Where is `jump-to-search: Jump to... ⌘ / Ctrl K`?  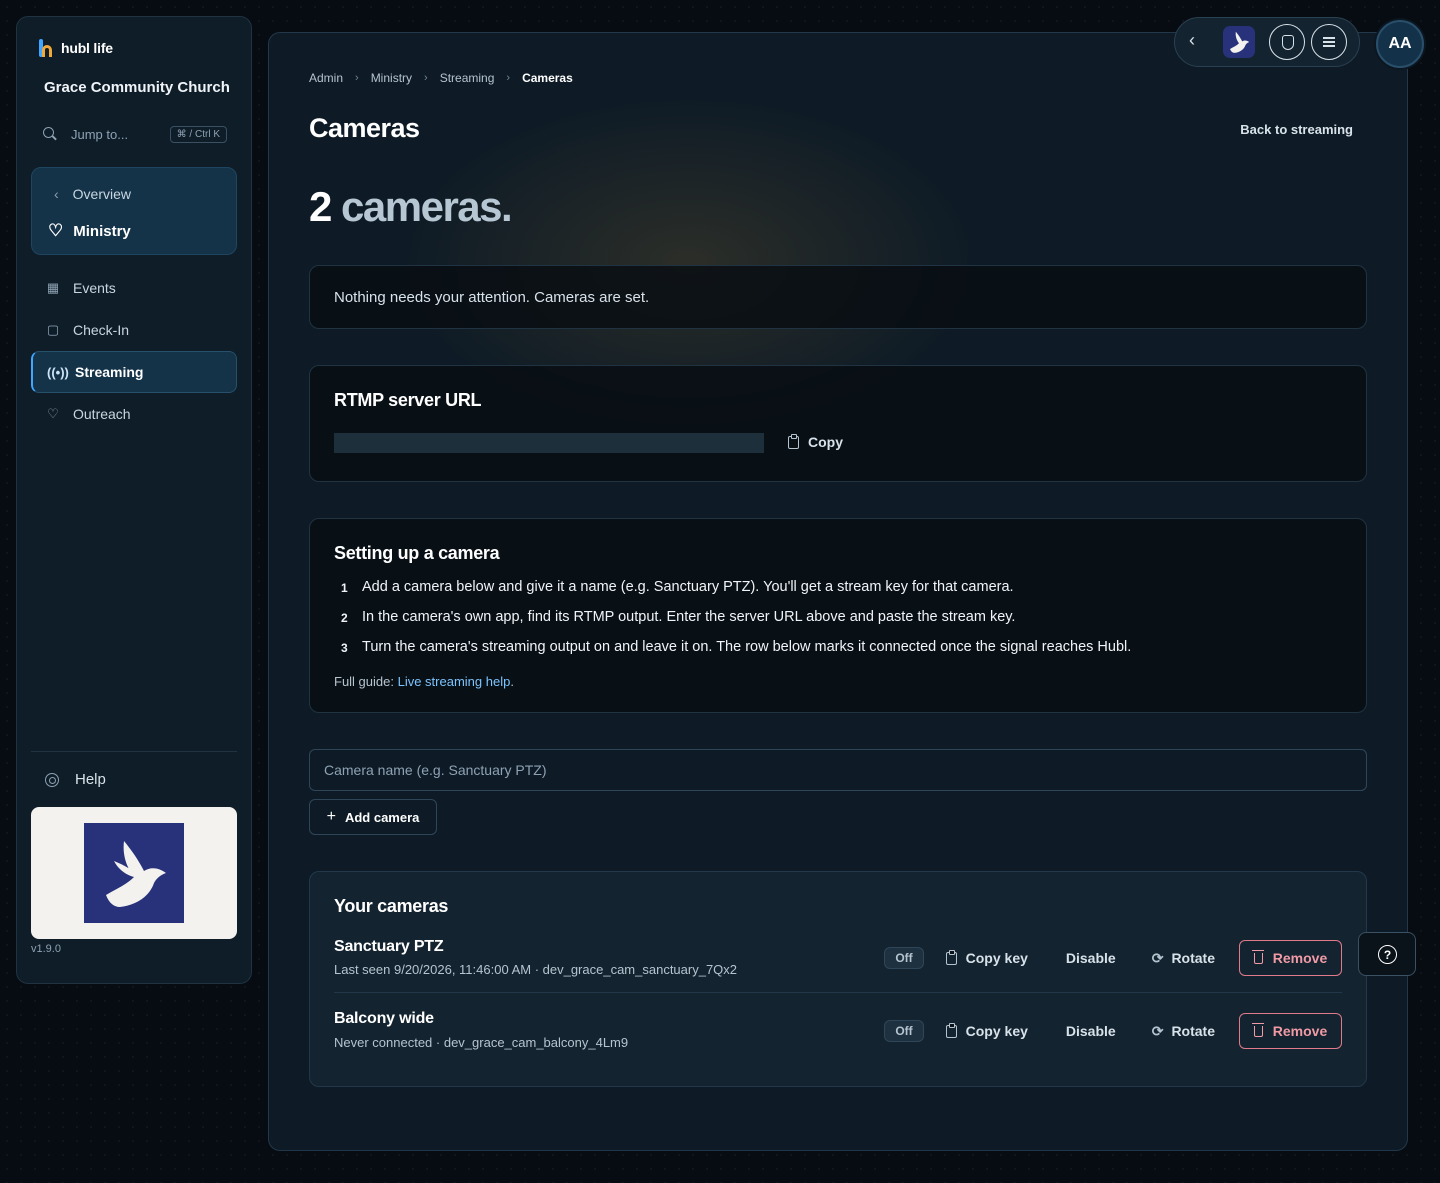 jump-to-search: Jump to... ⌘ / Ctrl K is located at coordinates (135, 134).